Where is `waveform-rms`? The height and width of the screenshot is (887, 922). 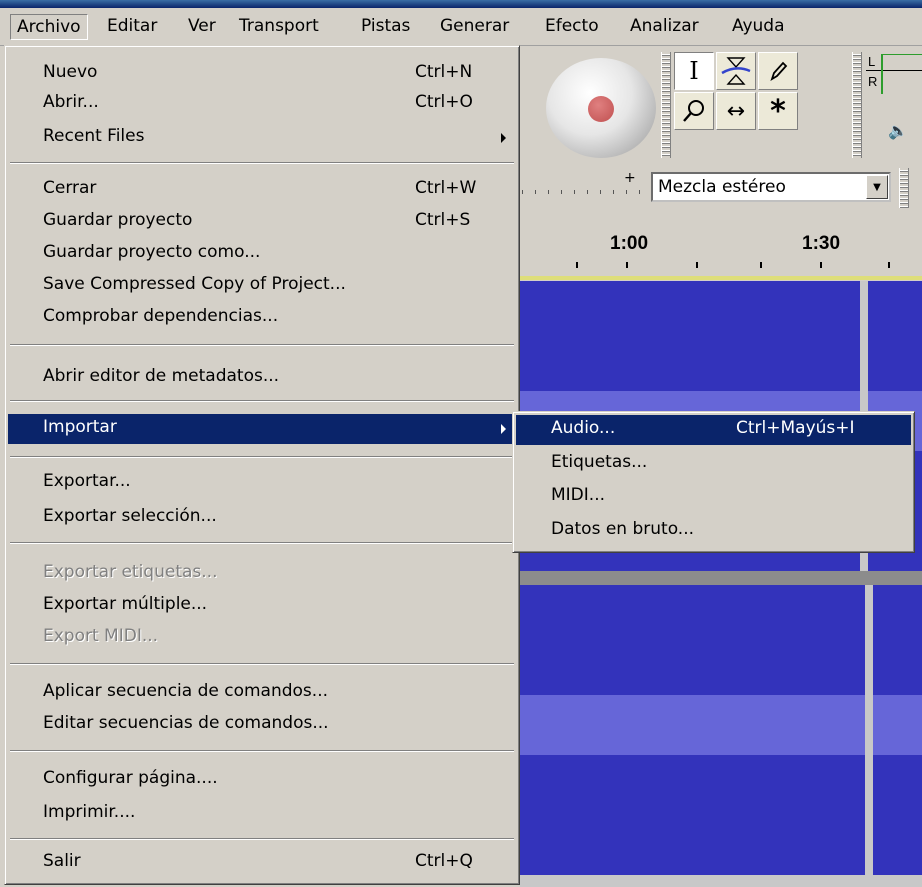 waveform-rms is located at coordinates (721, 725).